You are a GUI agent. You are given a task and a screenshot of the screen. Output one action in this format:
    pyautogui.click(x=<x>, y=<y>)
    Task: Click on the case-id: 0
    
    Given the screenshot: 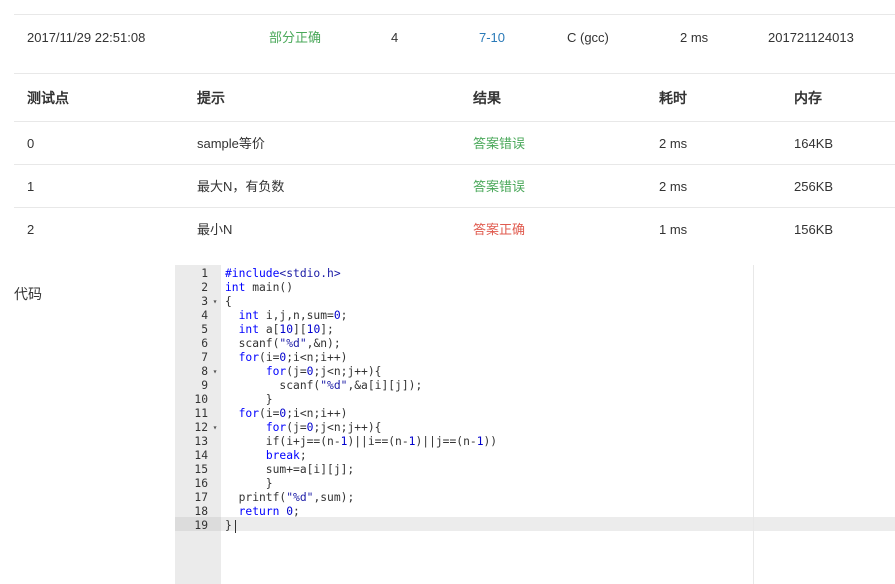 What is the action you would take?
    pyautogui.click(x=31, y=143)
    